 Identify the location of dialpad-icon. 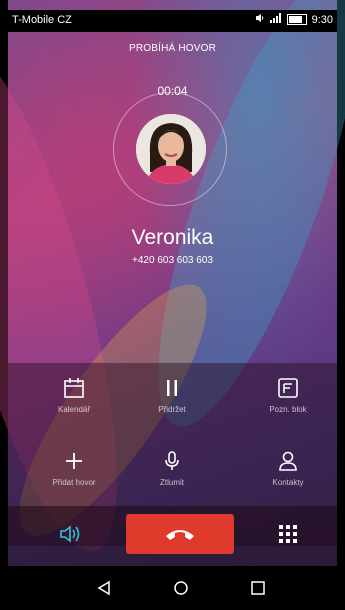
(288, 536).